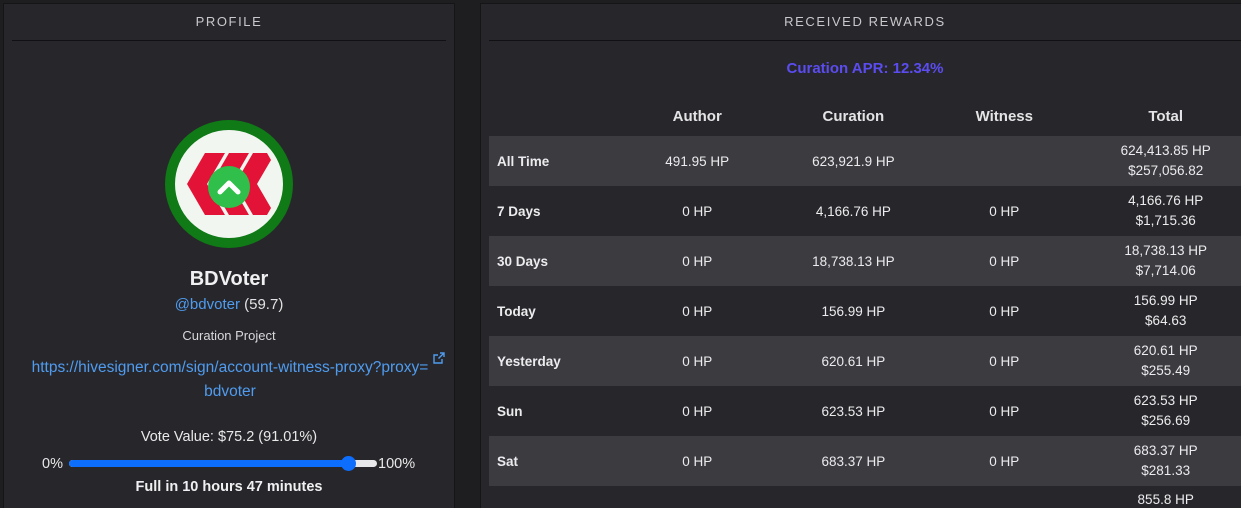  I want to click on curation-cell: 156.99 HP, so click(853, 311).